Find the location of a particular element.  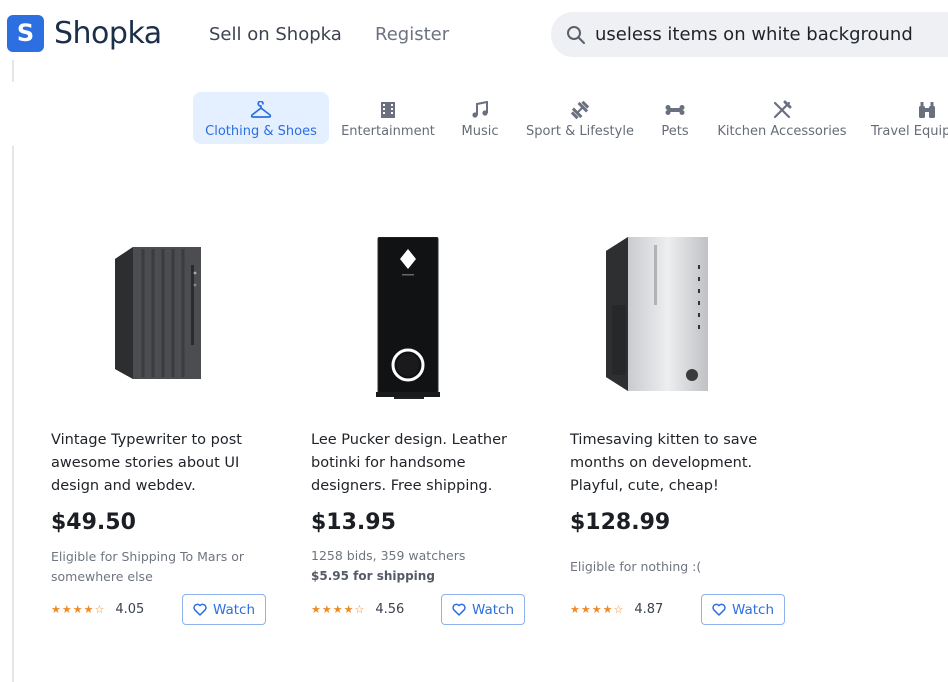

category-pets: Pets is located at coordinates (675, 118).